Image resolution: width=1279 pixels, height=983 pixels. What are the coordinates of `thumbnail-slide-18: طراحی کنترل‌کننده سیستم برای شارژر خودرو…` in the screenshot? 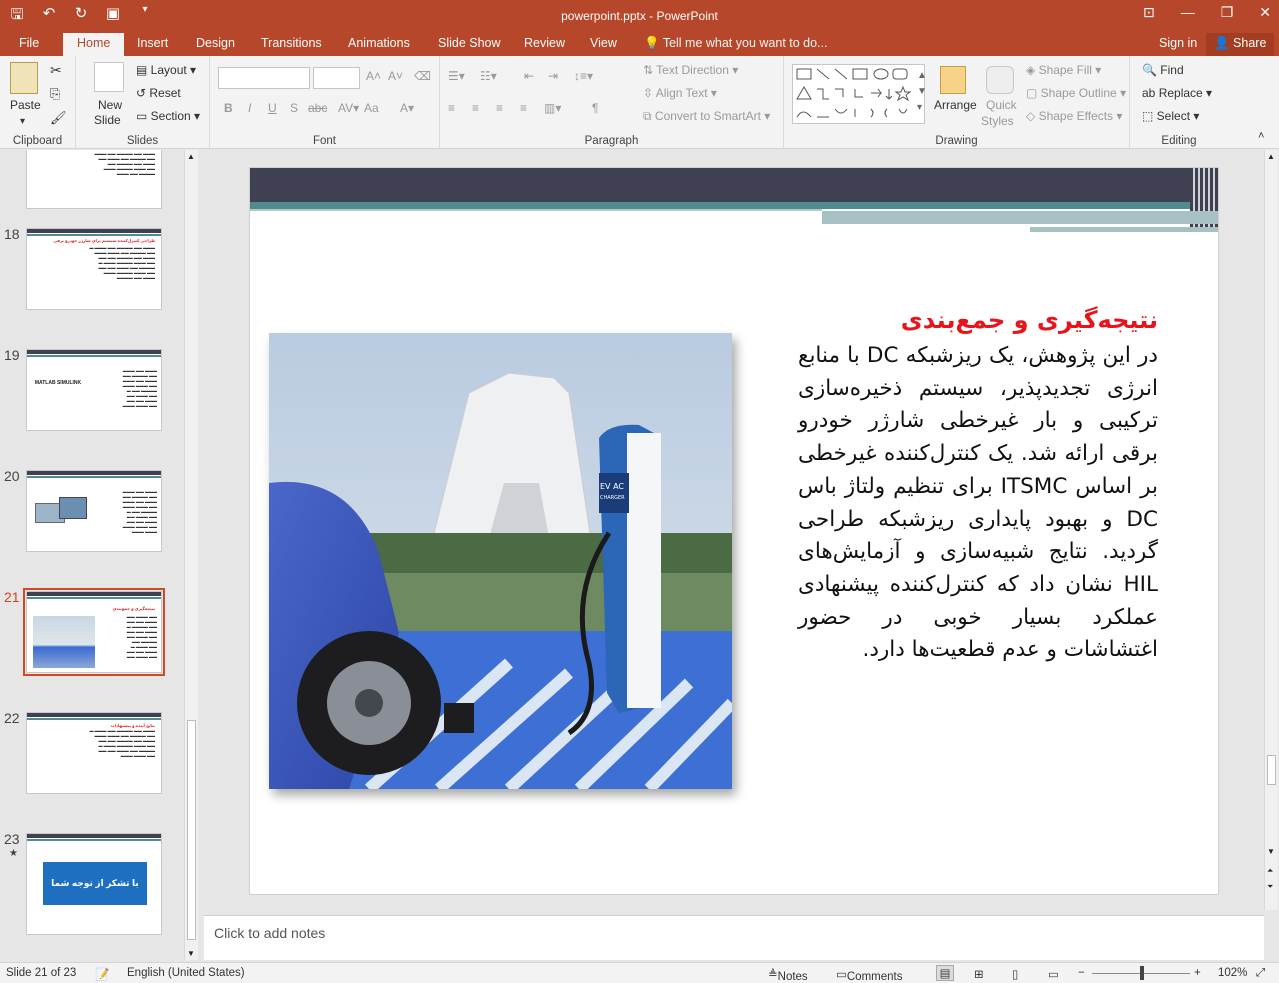 It's located at (94, 269).